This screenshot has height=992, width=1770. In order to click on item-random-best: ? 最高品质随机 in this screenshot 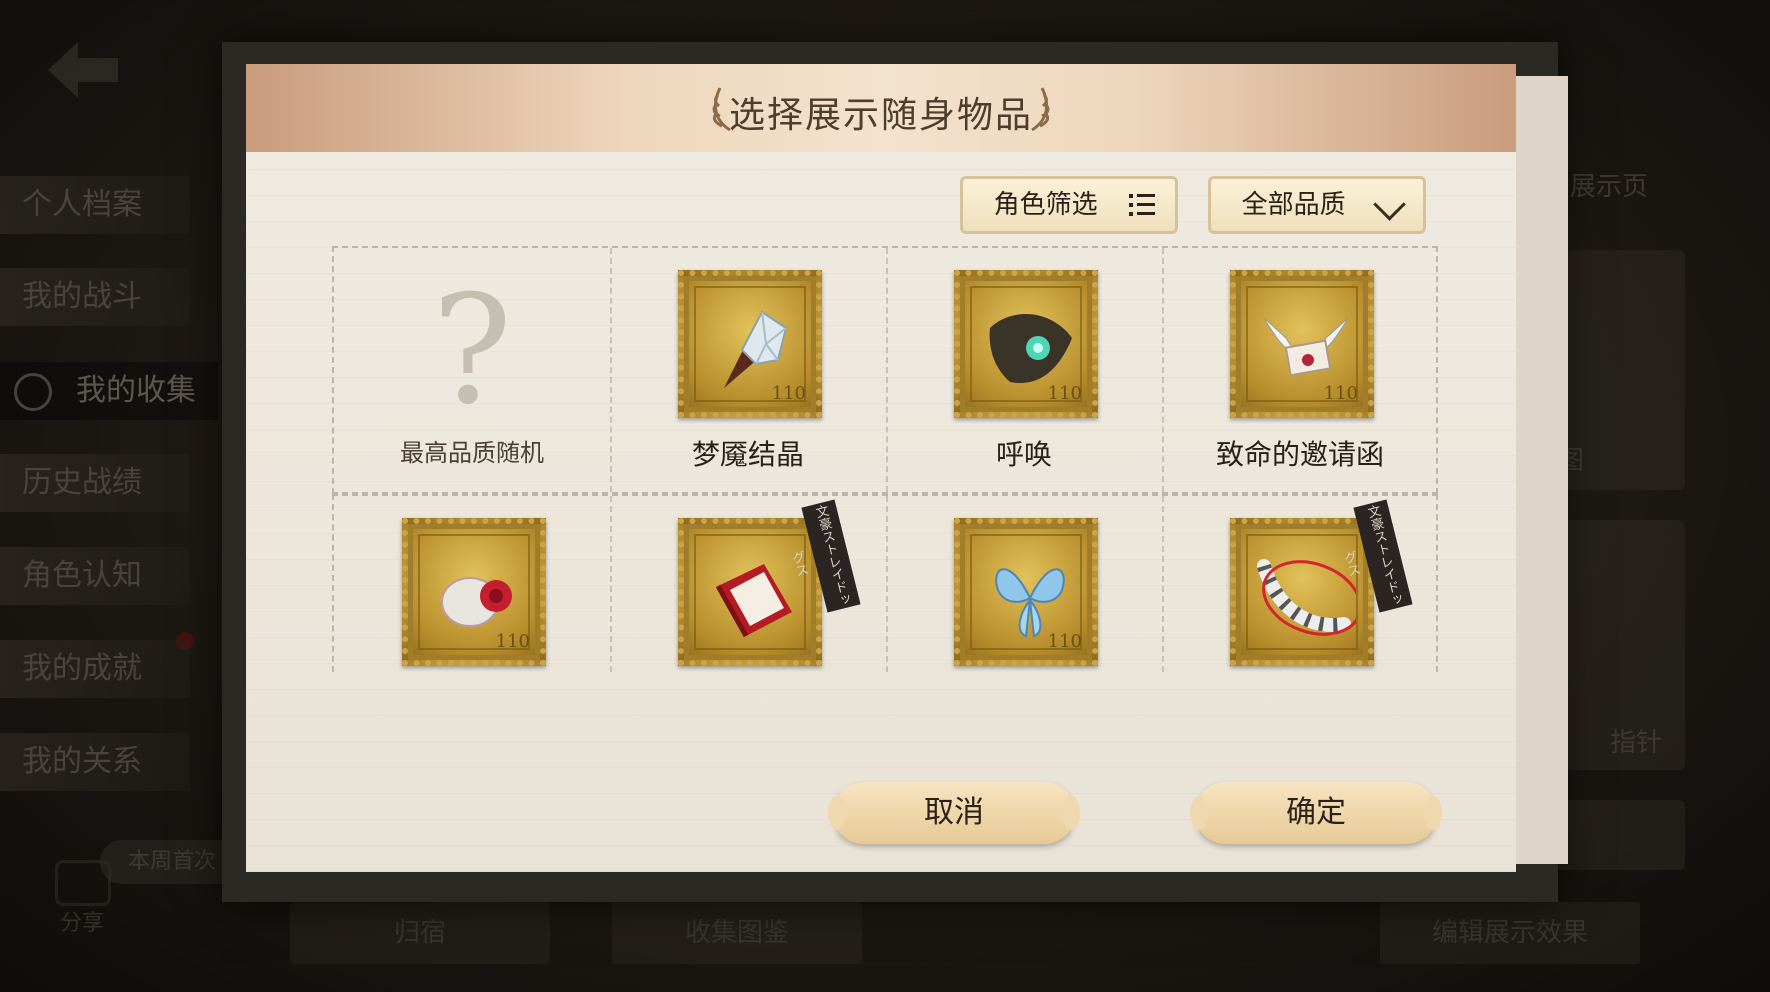, I will do `click(472, 370)`.